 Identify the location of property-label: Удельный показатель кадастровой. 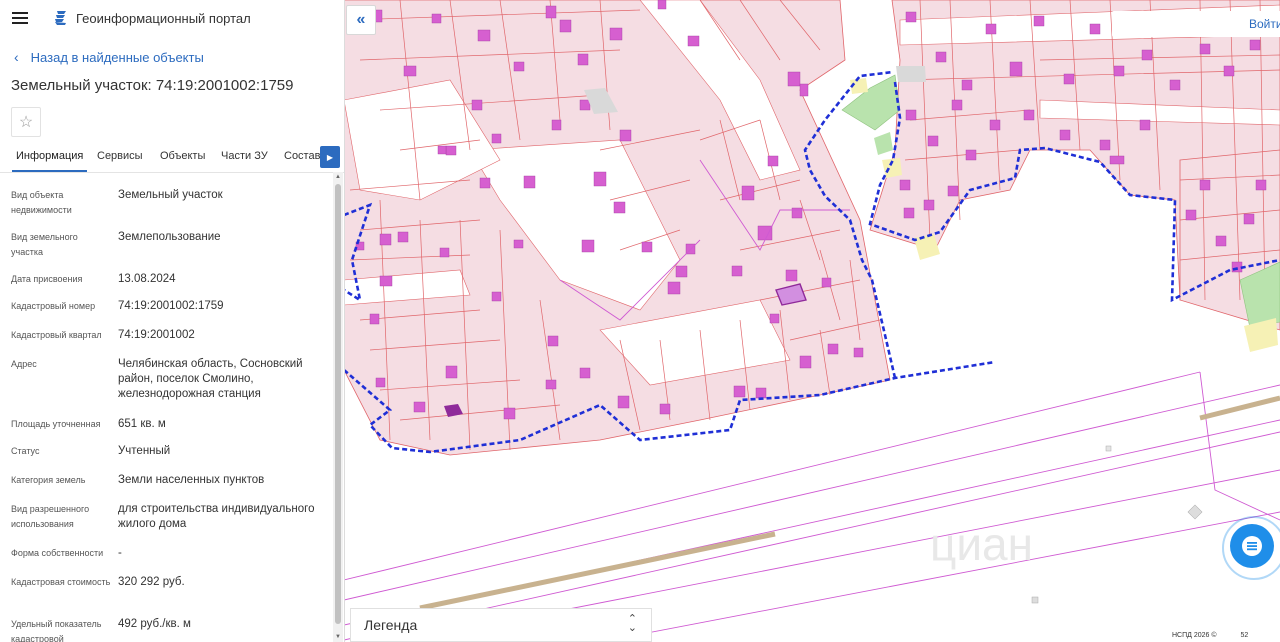
(56, 630).